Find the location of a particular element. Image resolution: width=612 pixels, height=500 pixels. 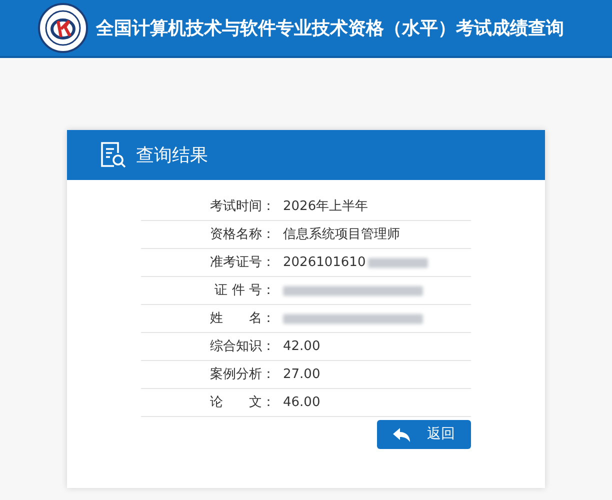

page-title: 全国计算机技术与软件专业技术资格（水平）考试成绩查询 is located at coordinates (330, 28).